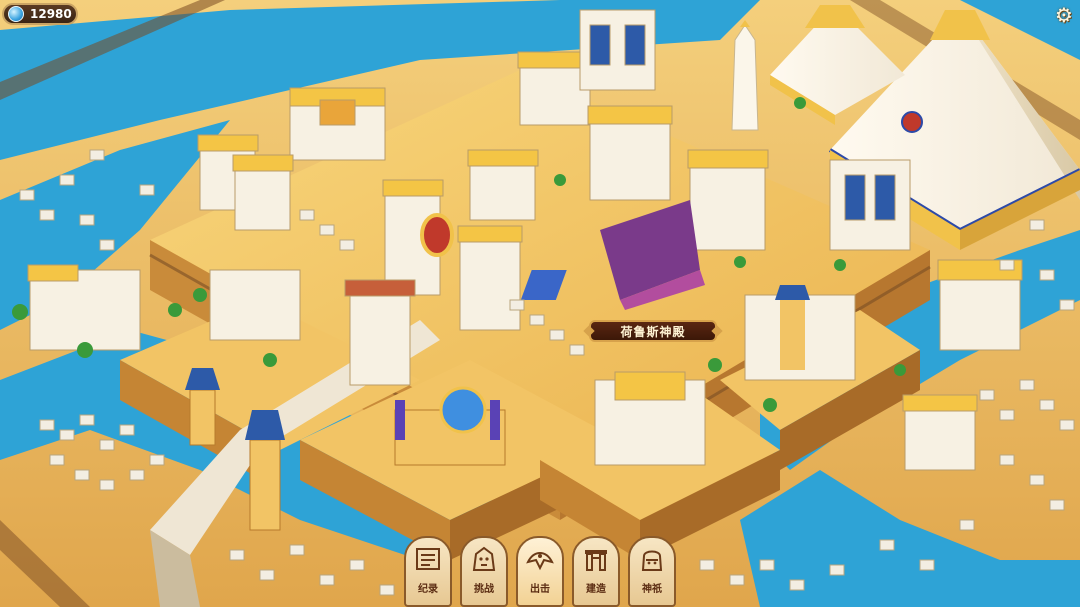  I want to click on sphinx-head-icon, so click(484, 558).